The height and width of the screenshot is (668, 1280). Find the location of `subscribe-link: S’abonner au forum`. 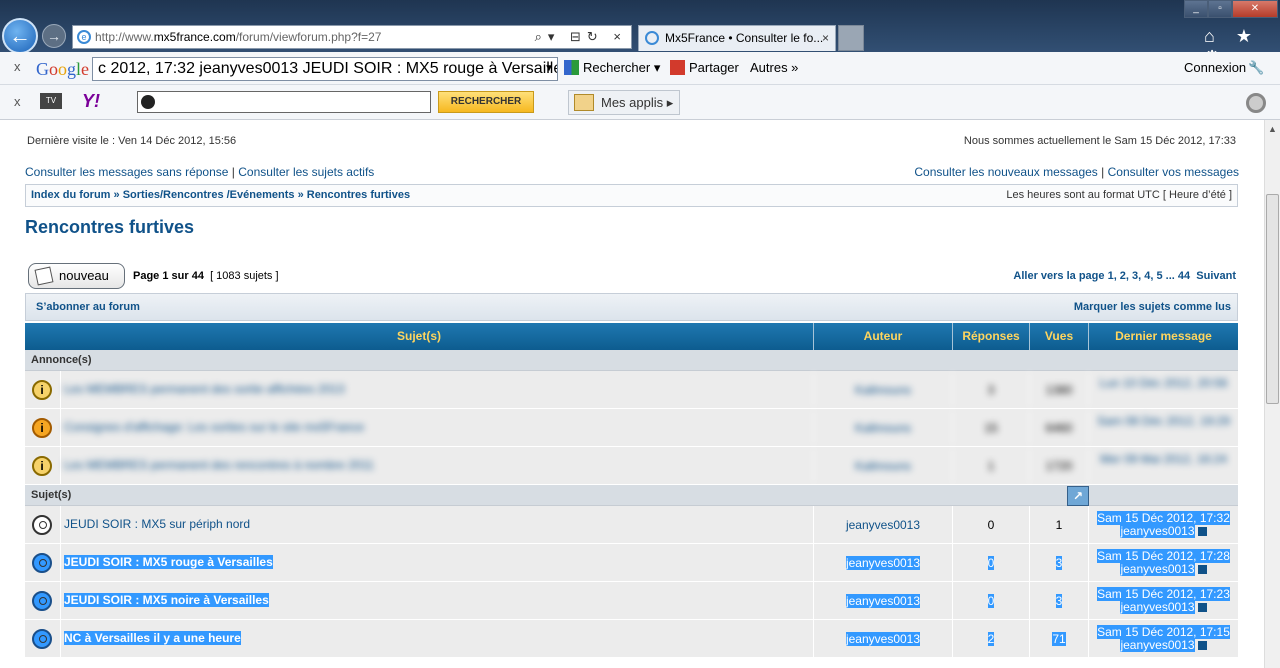

subscribe-link: S’abonner au forum is located at coordinates (88, 307).